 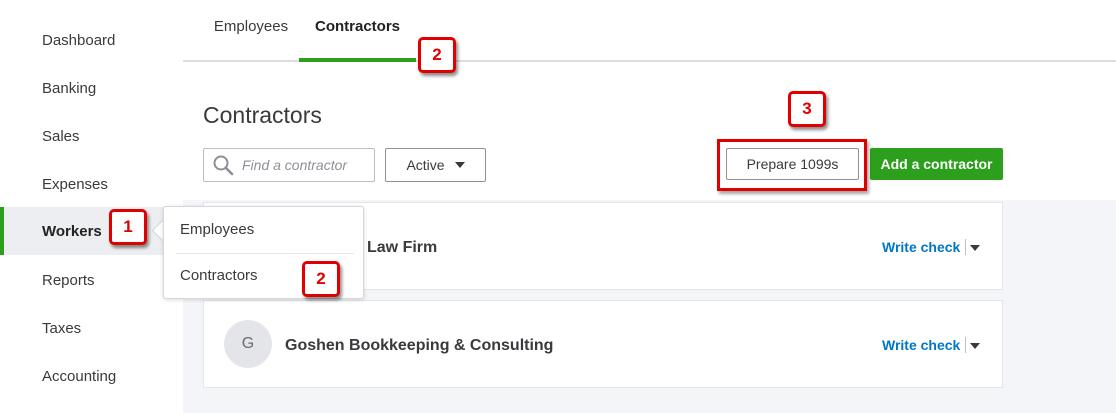 What do you see at coordinates (79, 376) in the screenshot?
I see `sidebar-item-label: Accounting` at bounding box center [79, 376].